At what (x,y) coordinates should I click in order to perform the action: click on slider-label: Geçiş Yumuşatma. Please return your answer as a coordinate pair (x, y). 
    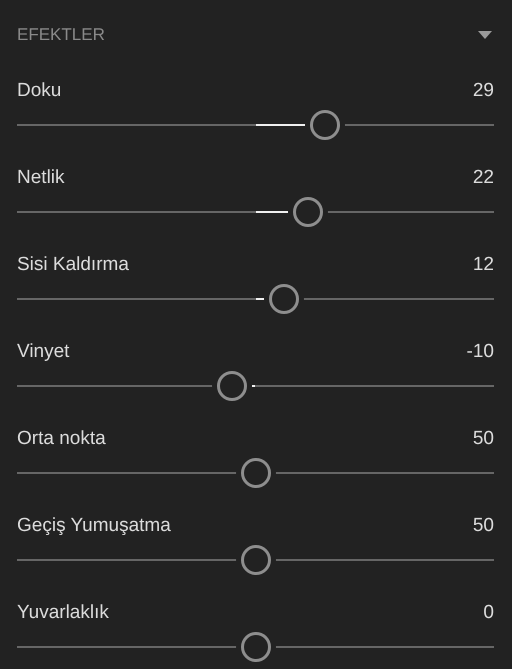
    Looking at the image, I should click on (94, 526).